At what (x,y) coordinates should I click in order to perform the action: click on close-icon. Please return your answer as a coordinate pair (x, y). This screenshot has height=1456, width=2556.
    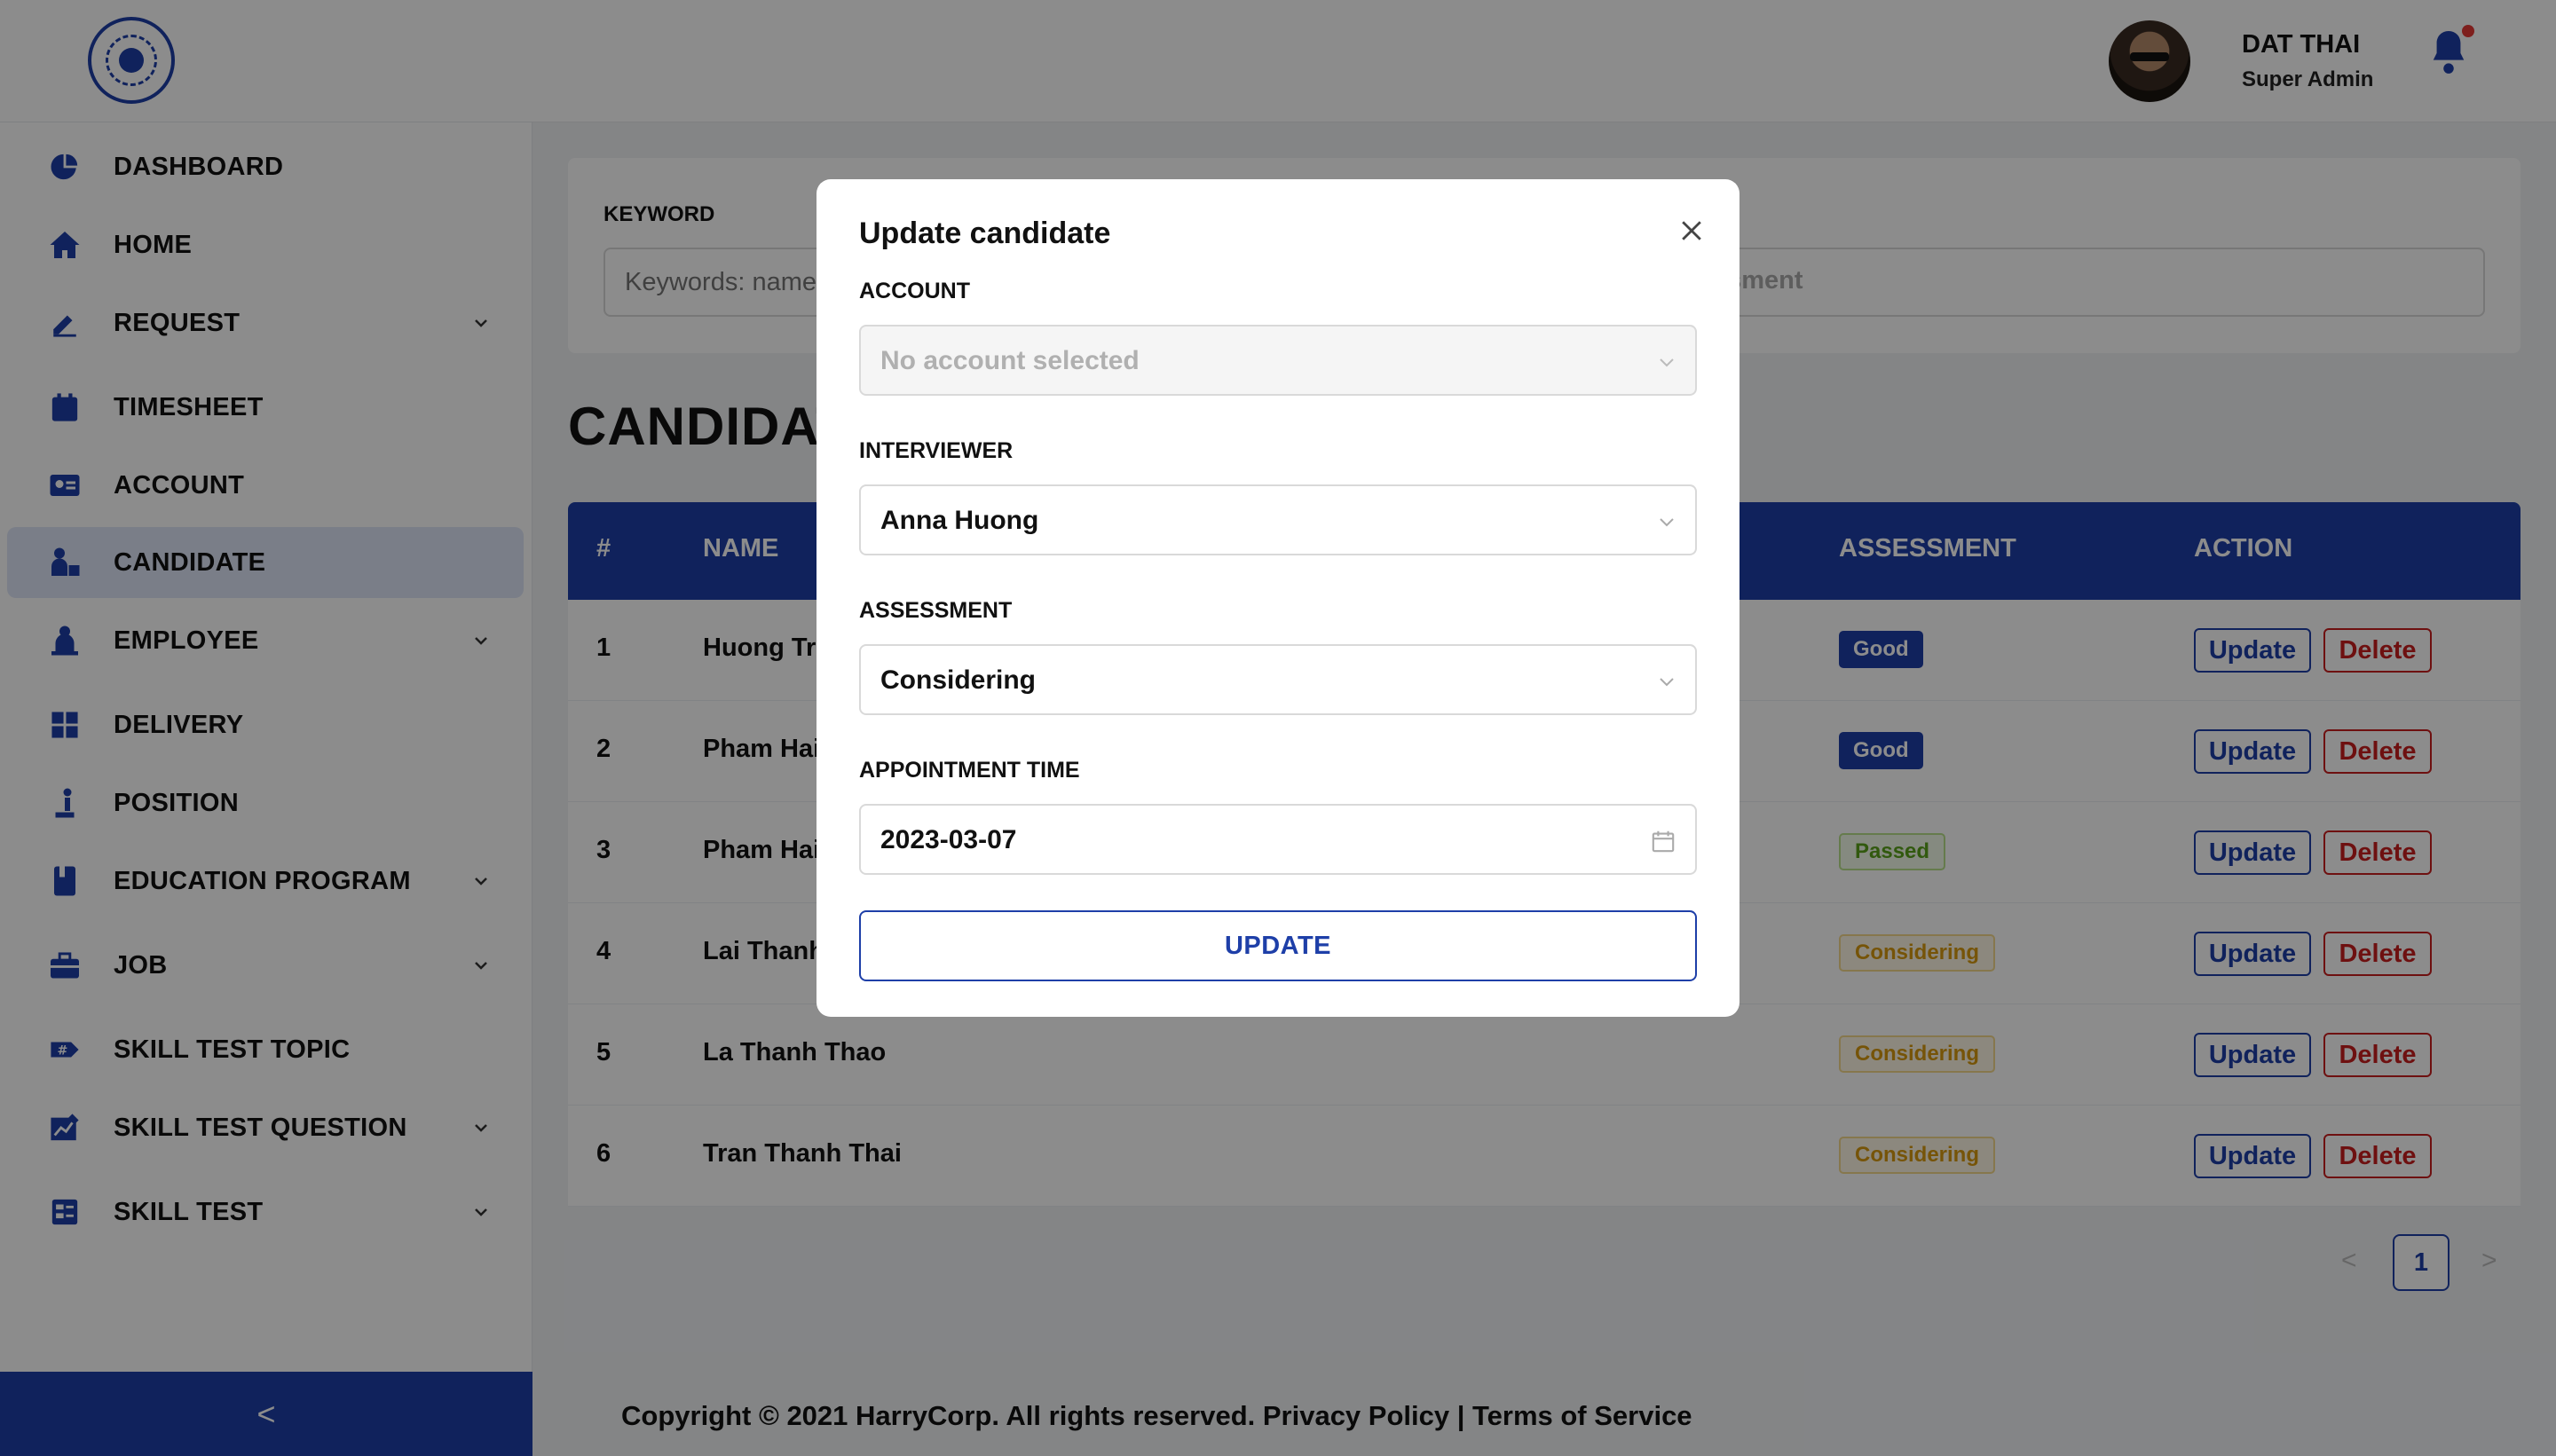
    Looking at the image, I should click on (1691, 230).